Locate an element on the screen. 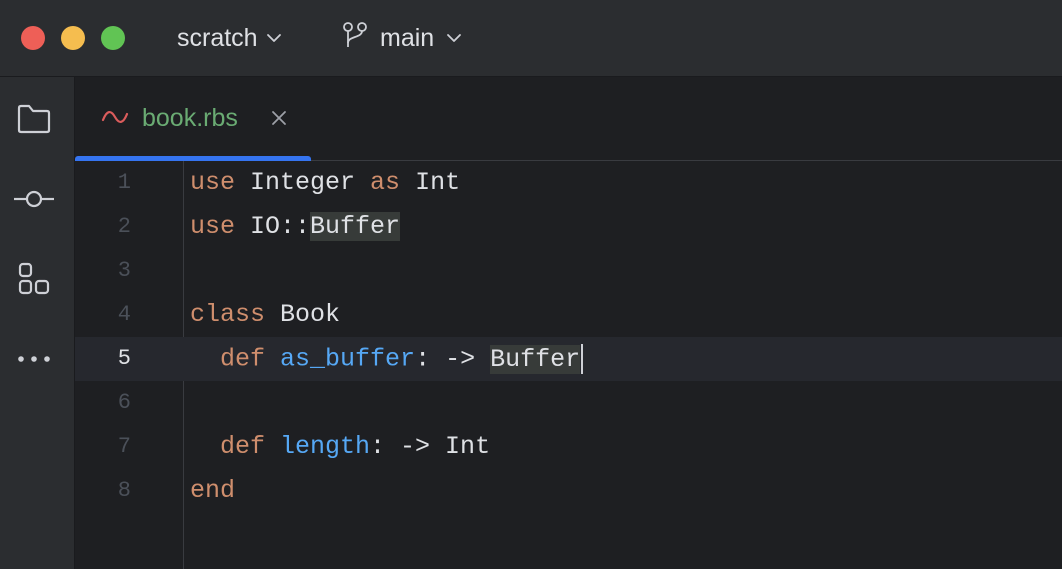 The width and height of the screenshot is (1062, 569). code-token: Book is located at coordinates (303, 314).